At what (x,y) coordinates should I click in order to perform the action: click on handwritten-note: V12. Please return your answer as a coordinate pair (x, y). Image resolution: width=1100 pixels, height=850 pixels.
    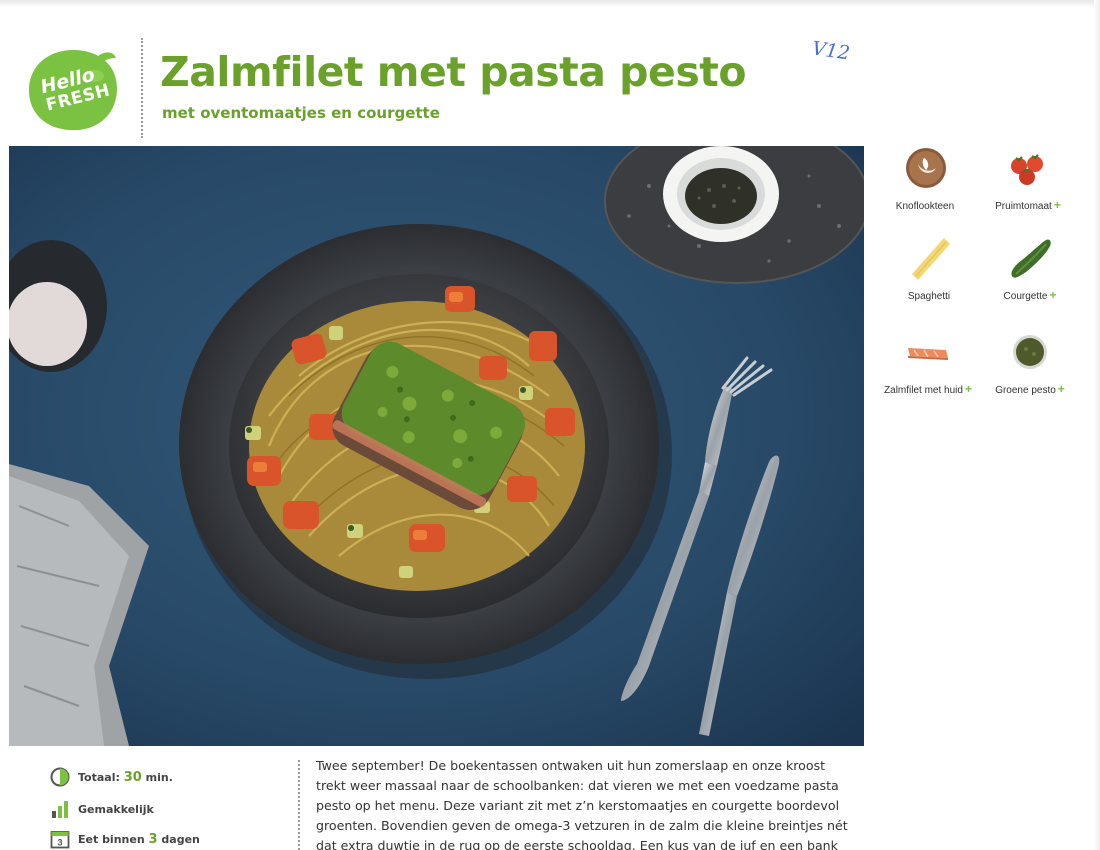
    Looking at the image, I should click on (831, 51).